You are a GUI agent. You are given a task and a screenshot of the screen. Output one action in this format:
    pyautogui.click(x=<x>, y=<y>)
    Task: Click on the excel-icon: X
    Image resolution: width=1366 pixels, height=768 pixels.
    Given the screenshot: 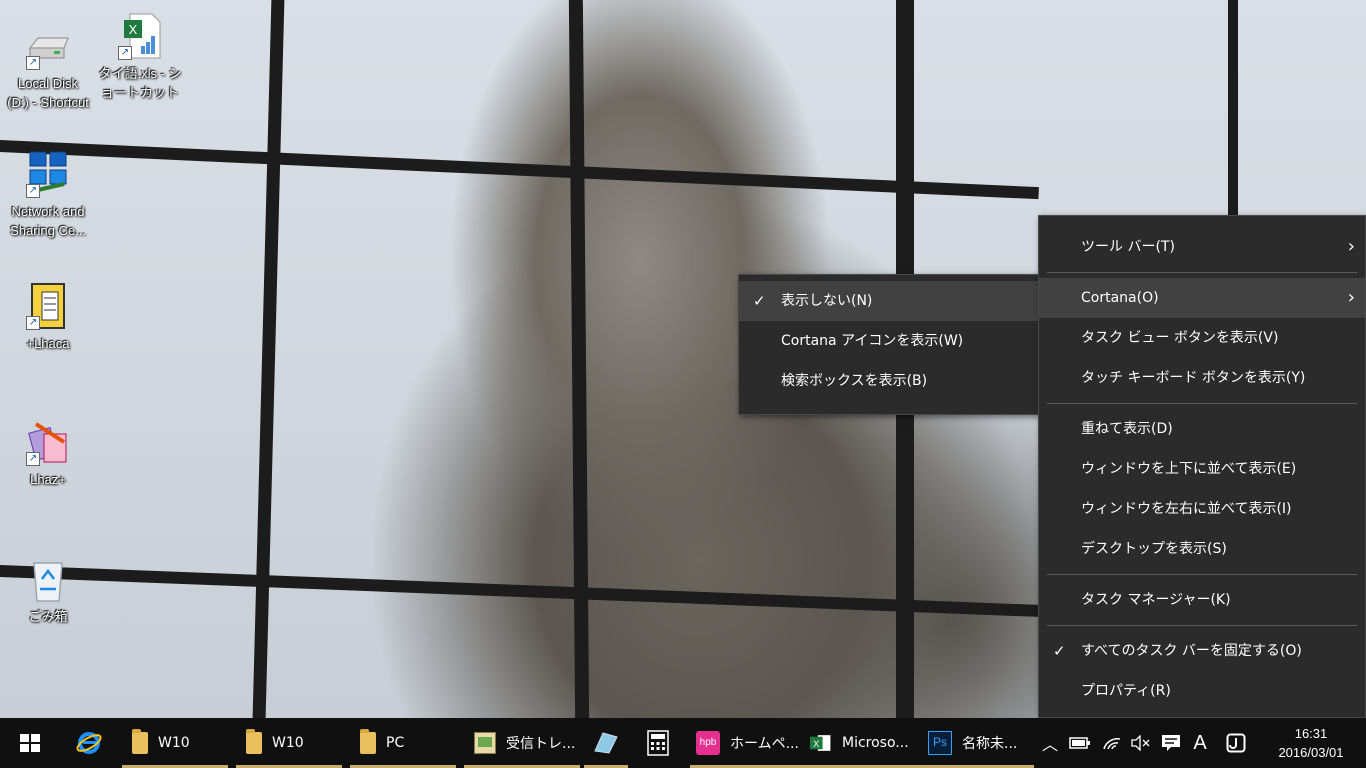 What is the action you would take?
    pyautogui.click(x=820, y=743)
    